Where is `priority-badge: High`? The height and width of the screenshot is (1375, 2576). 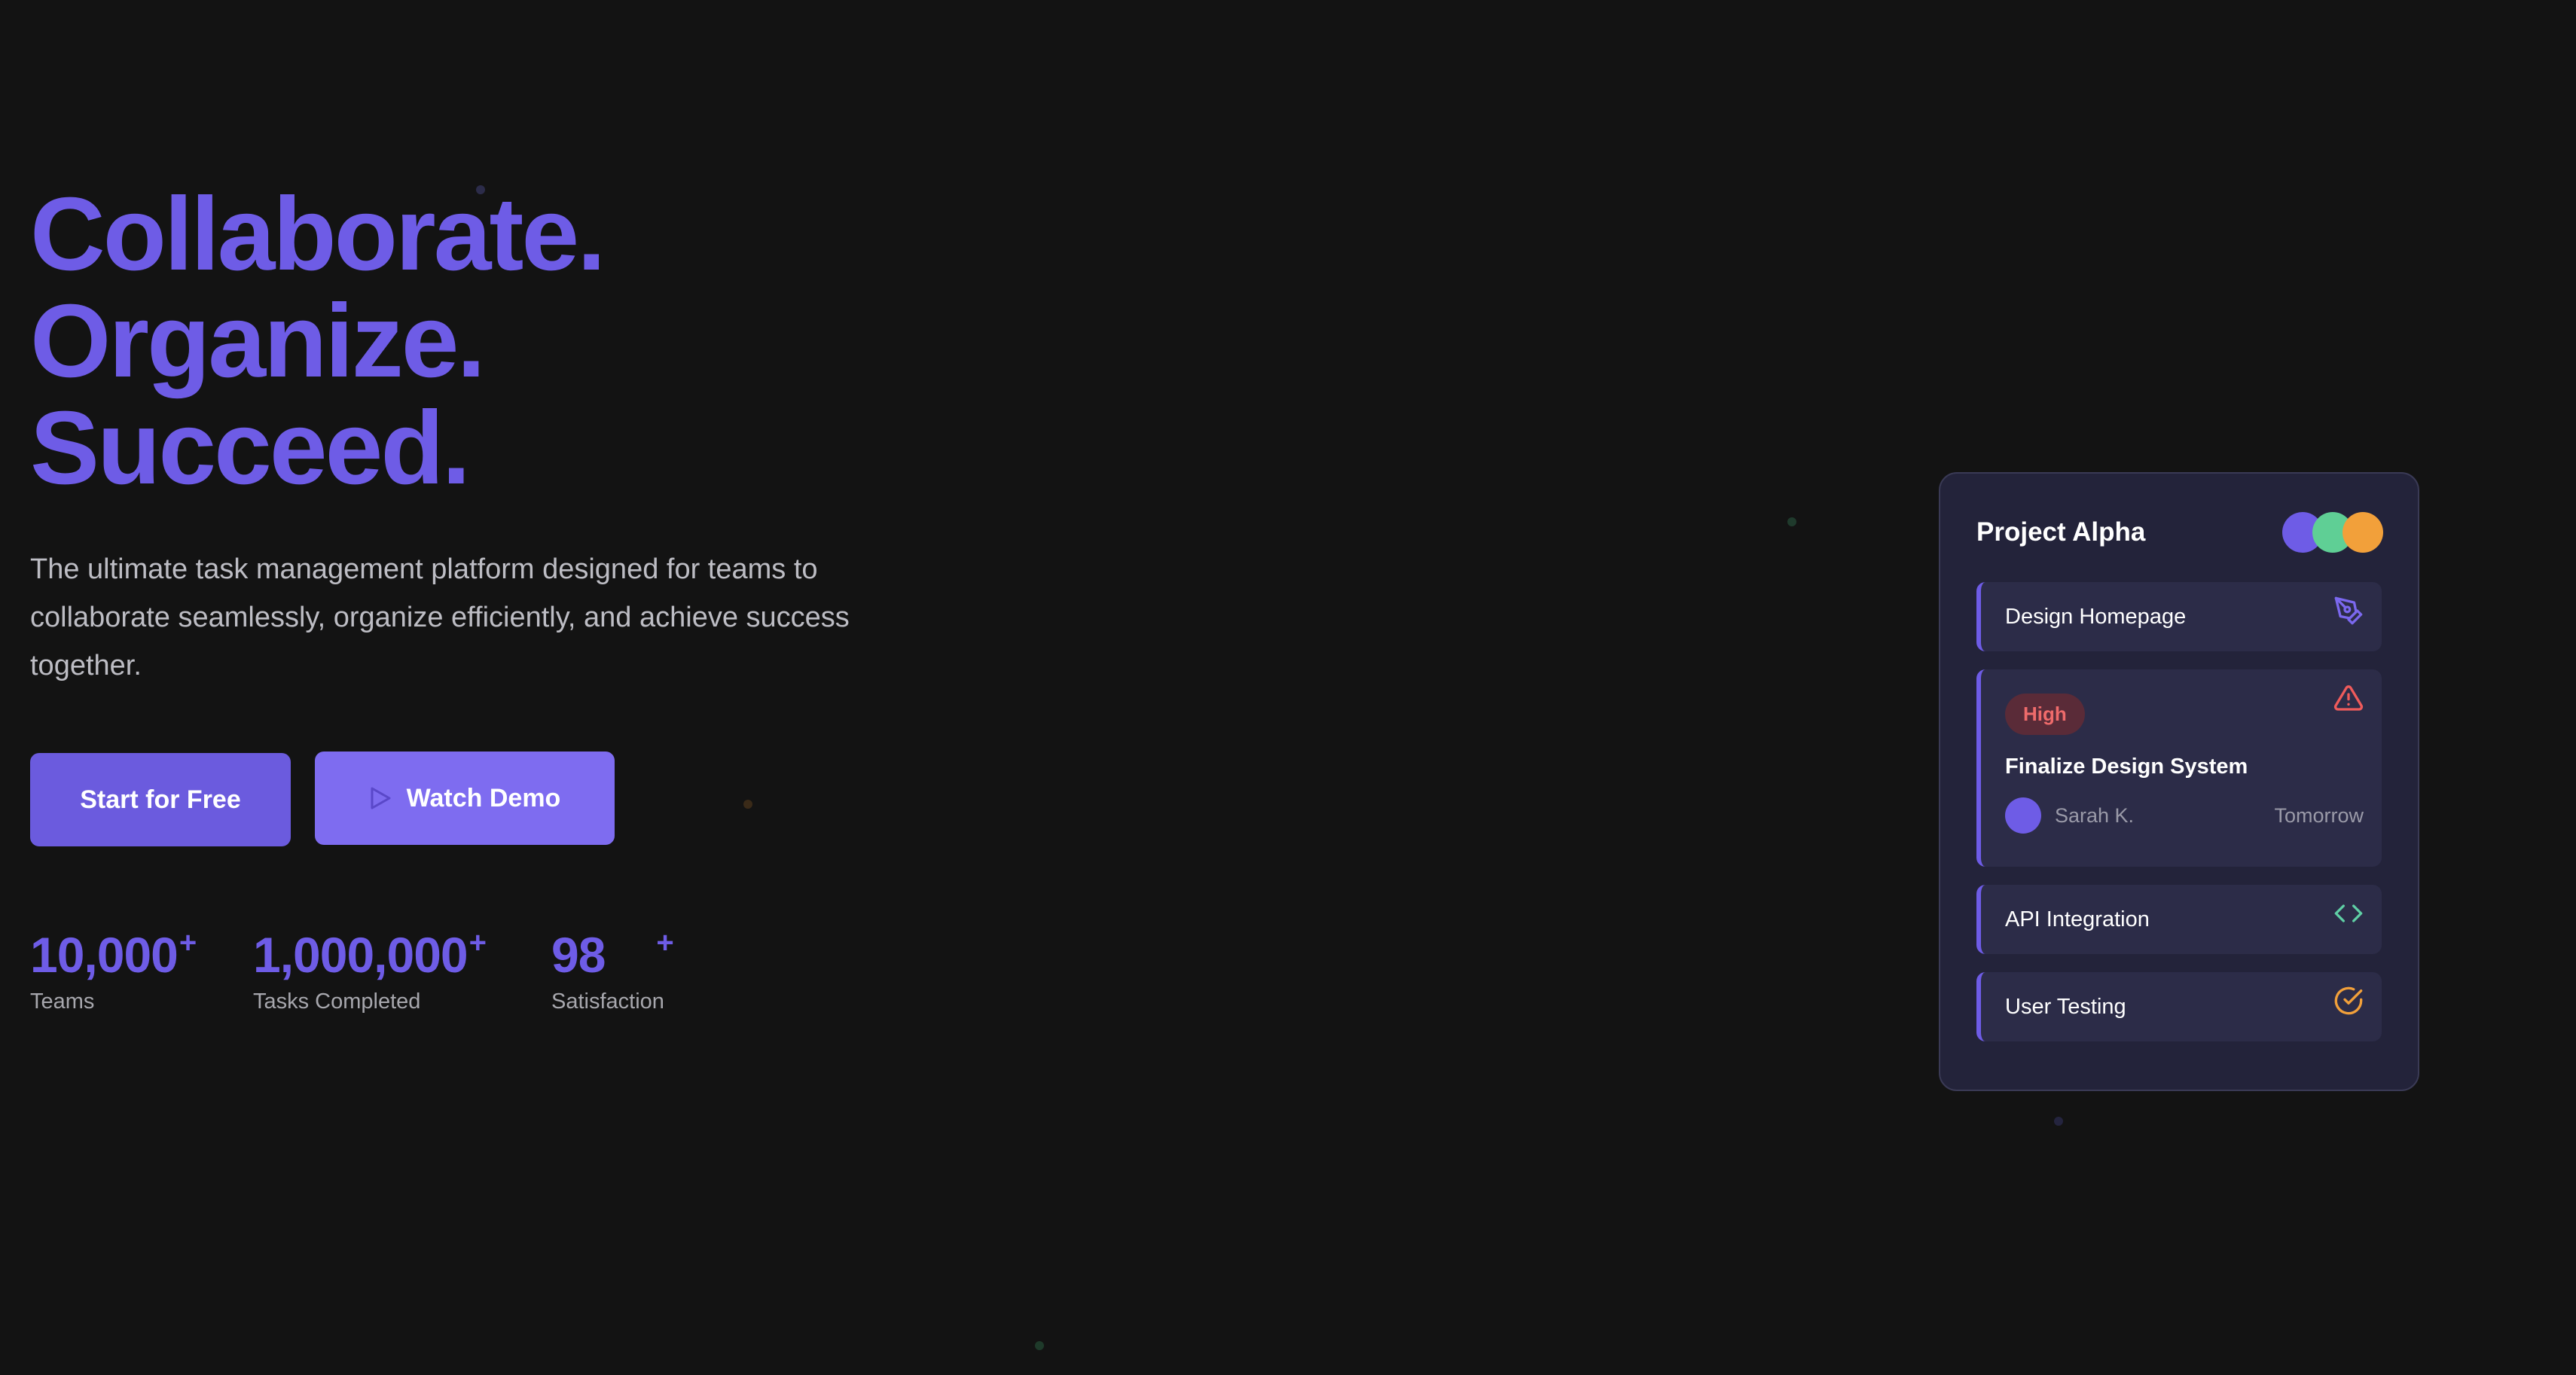
priority-badge: High is located at coordinates (2045, 714).